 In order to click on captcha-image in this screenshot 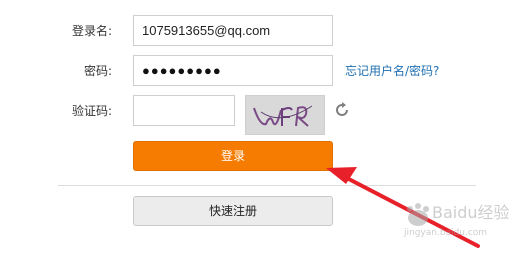, I will do `click(285, 115)`.